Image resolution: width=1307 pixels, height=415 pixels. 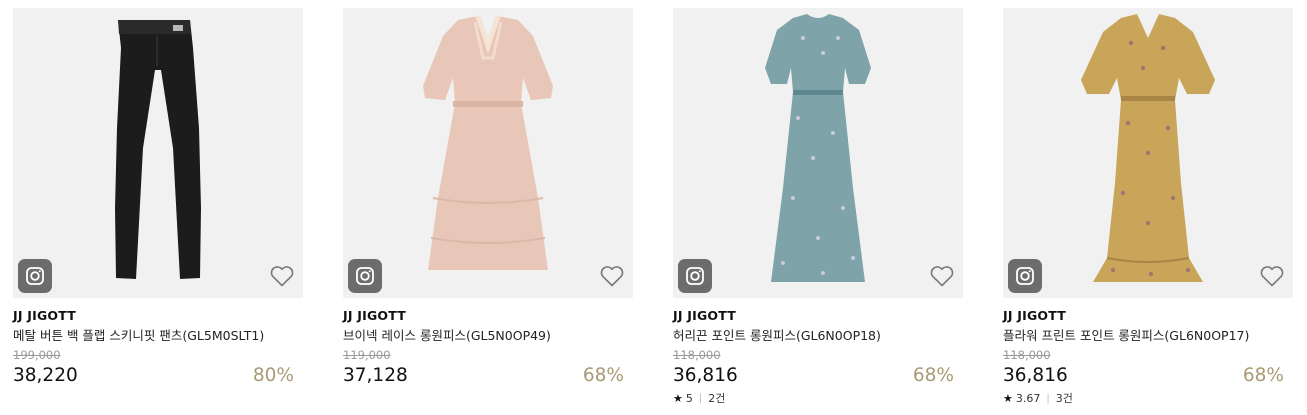 I want to click on blue-floral-dress-image, so click(x=818, y=148).